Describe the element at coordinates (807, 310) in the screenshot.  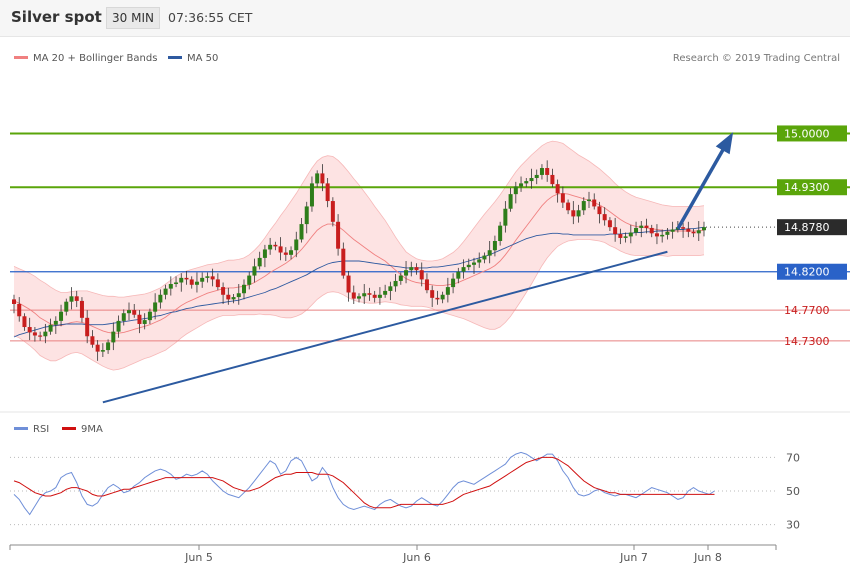
I see `price-level-label-4: 14.7700` at that location.